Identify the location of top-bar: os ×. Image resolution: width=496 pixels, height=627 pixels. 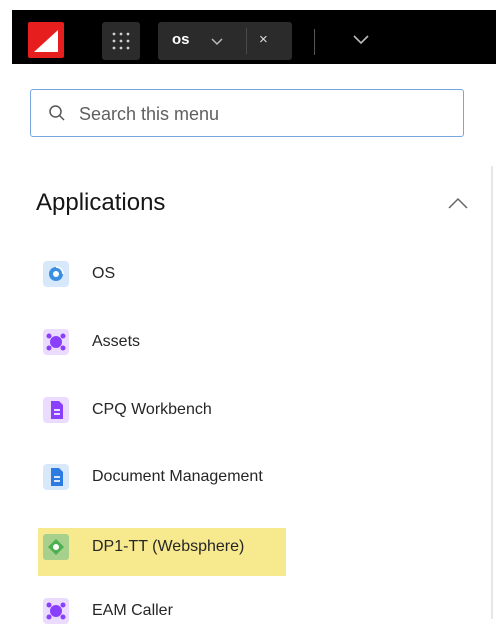
(248, 32).